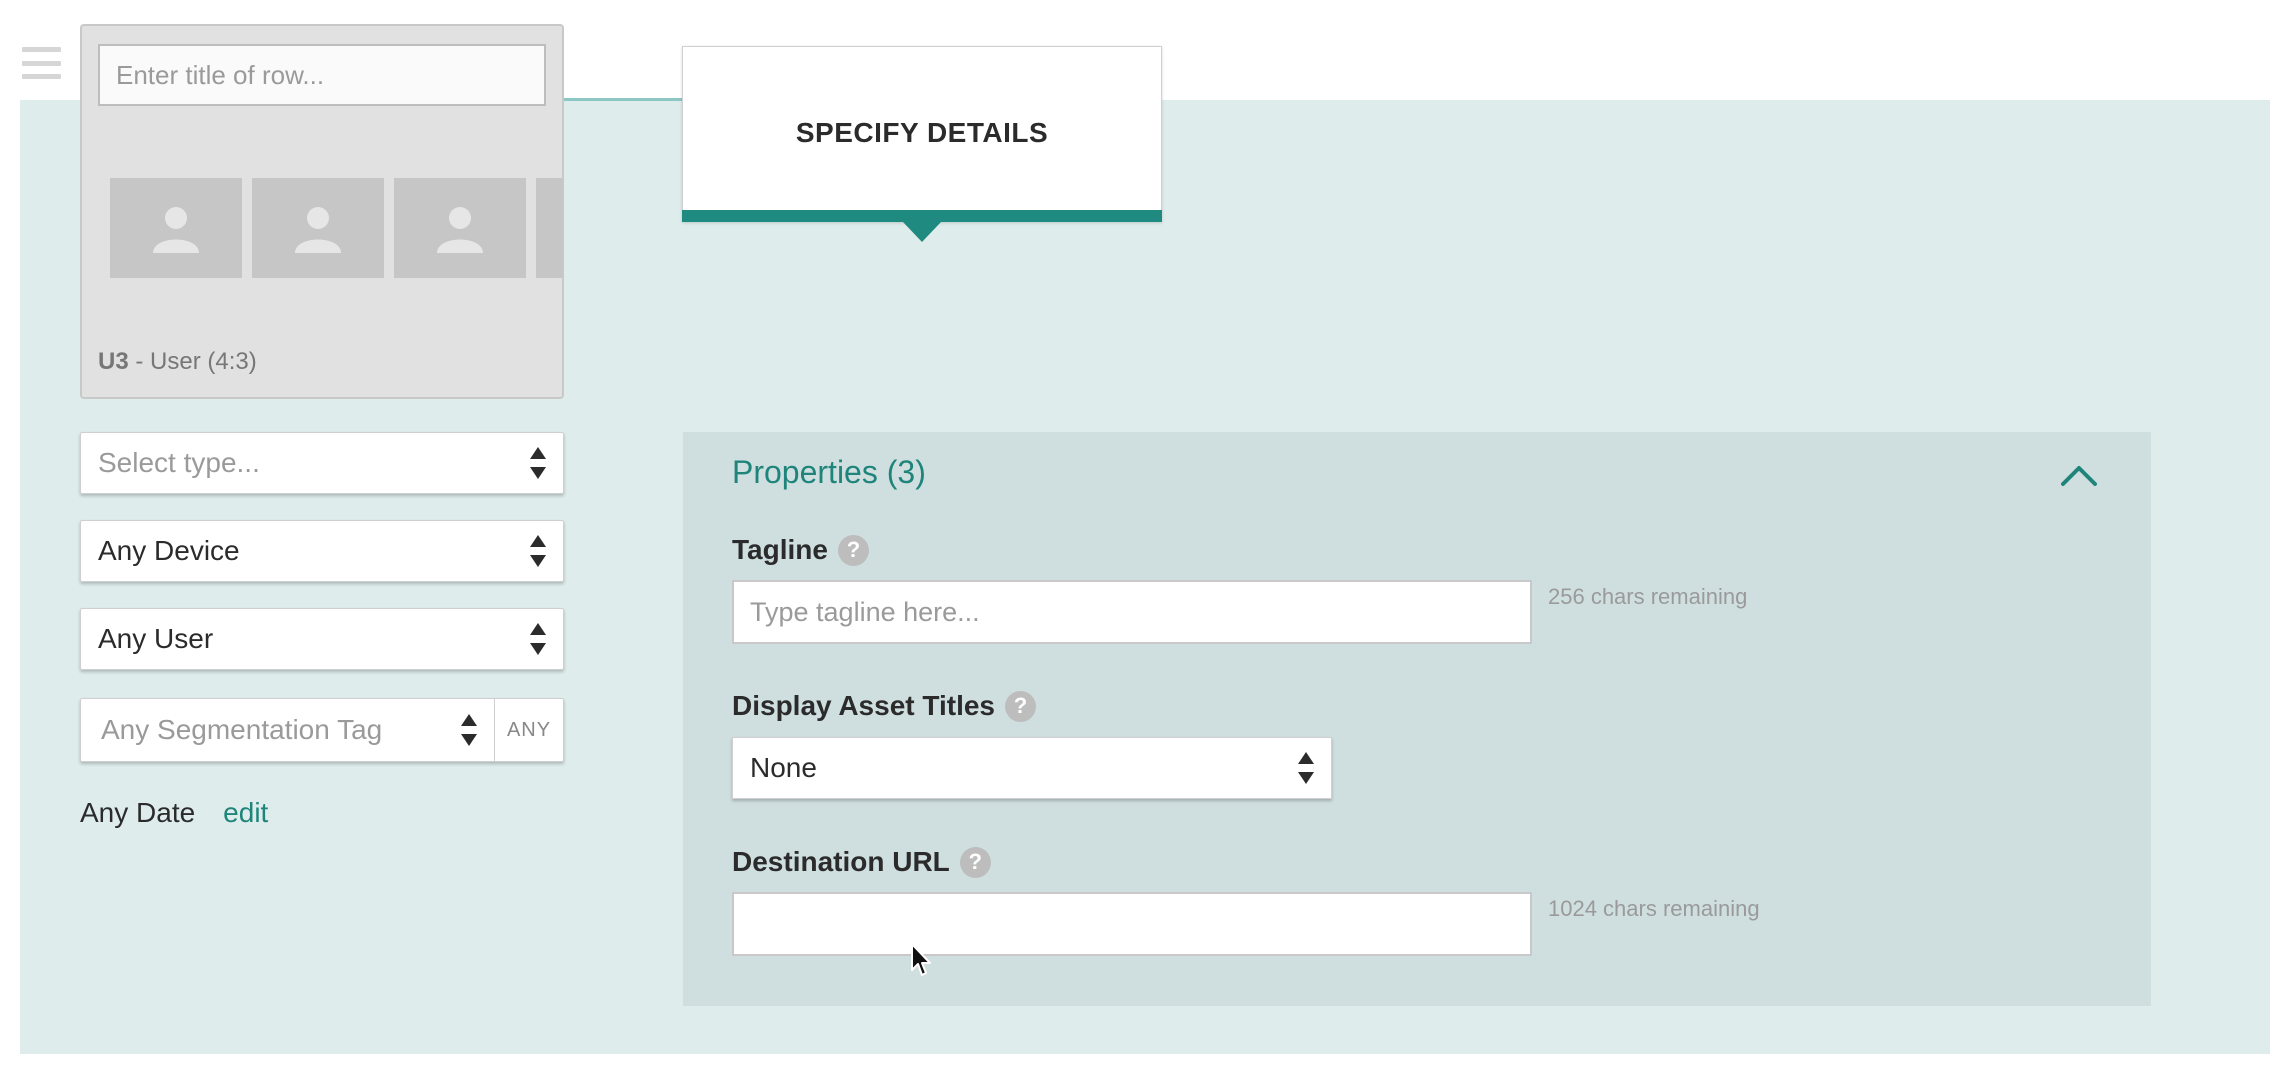 This screenshot has width=2292, height=1076. I want to click on step-card: SPECIFY DETAILS, so click(922, 134).